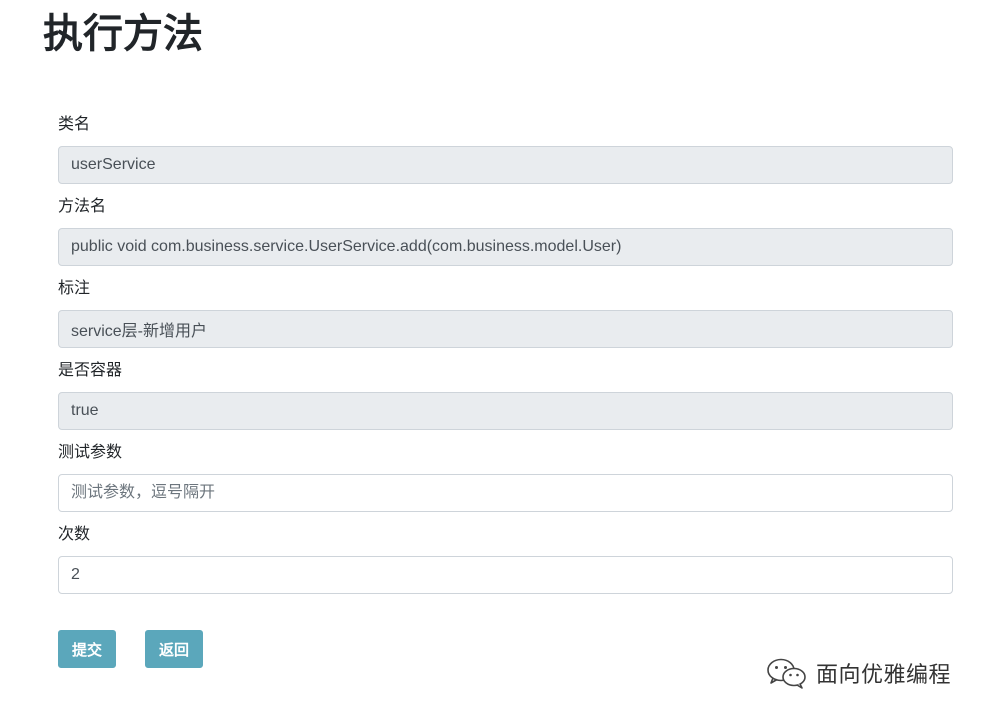 Image resolution: width=991 pixels, height=717 pixels. What do you see at coordinates (87, 649) in the screenshot?
I see `submit-button: 提交` at bounding box center [87, 649].